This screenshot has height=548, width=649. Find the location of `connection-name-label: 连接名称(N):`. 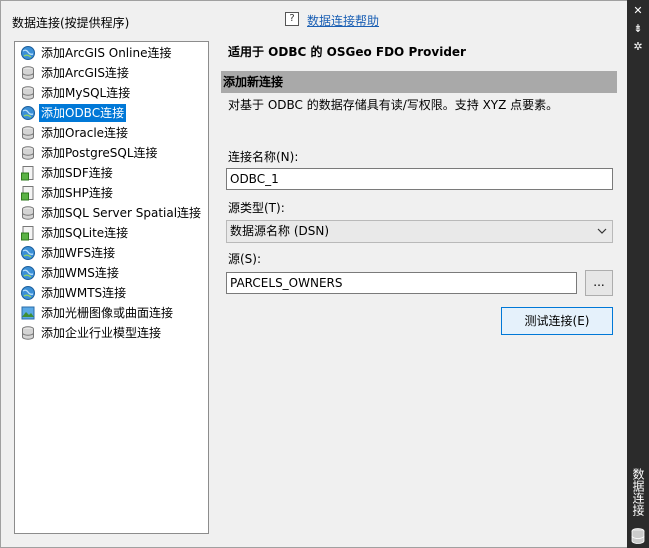

connection-name-label: 连接名称(N): is located at coordinates (263, 157).